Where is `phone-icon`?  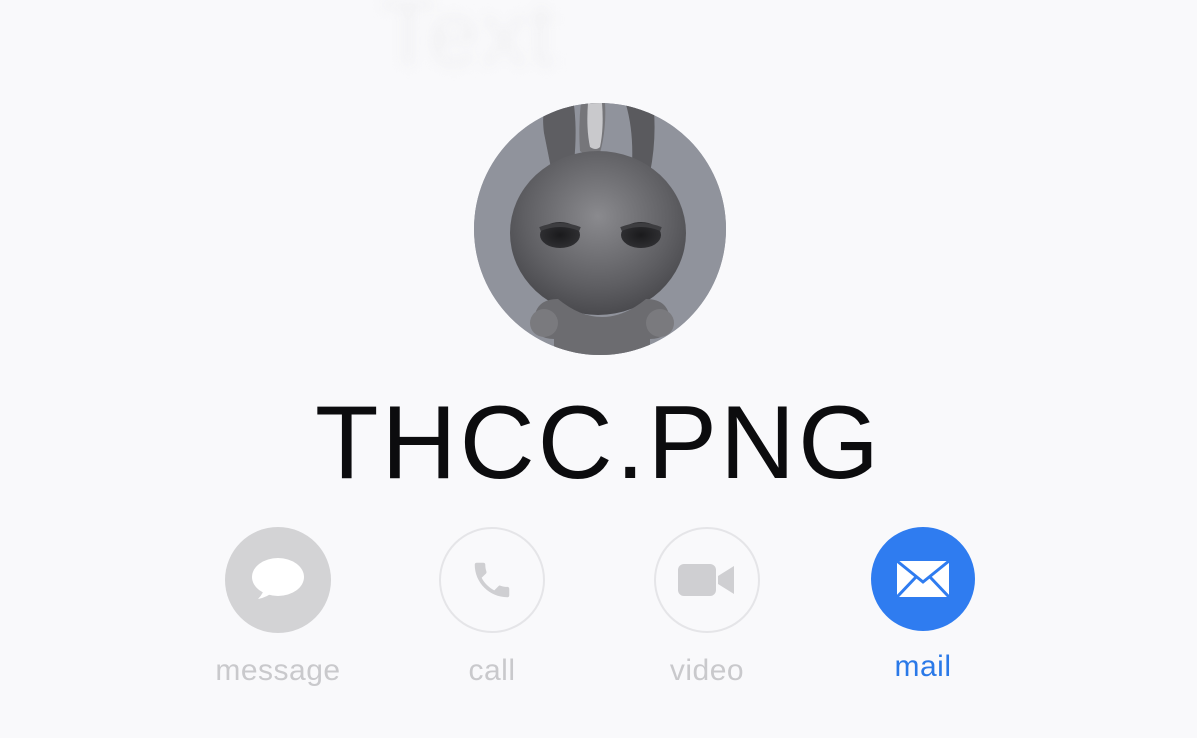 phone-icon is located at coordinates (492, 580).